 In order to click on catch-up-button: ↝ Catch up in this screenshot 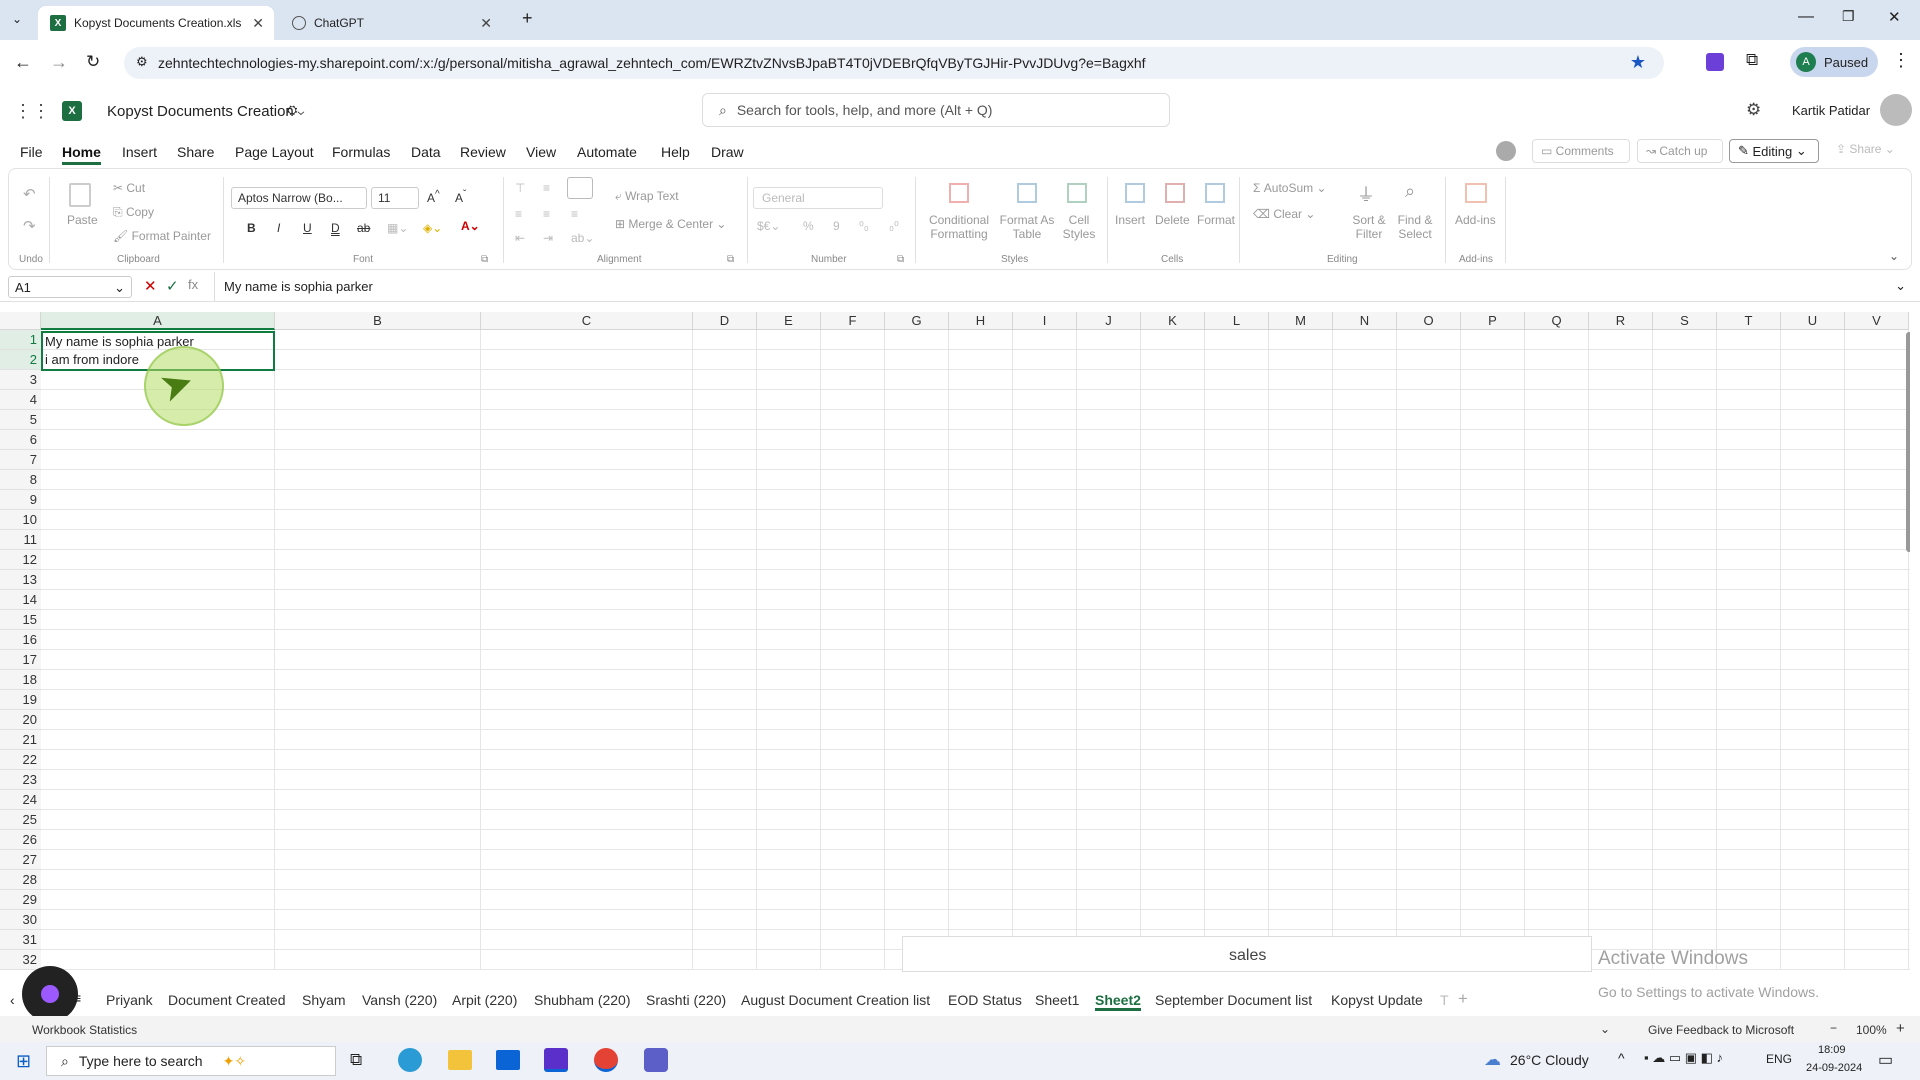, I will do `click(1680, 151)`.